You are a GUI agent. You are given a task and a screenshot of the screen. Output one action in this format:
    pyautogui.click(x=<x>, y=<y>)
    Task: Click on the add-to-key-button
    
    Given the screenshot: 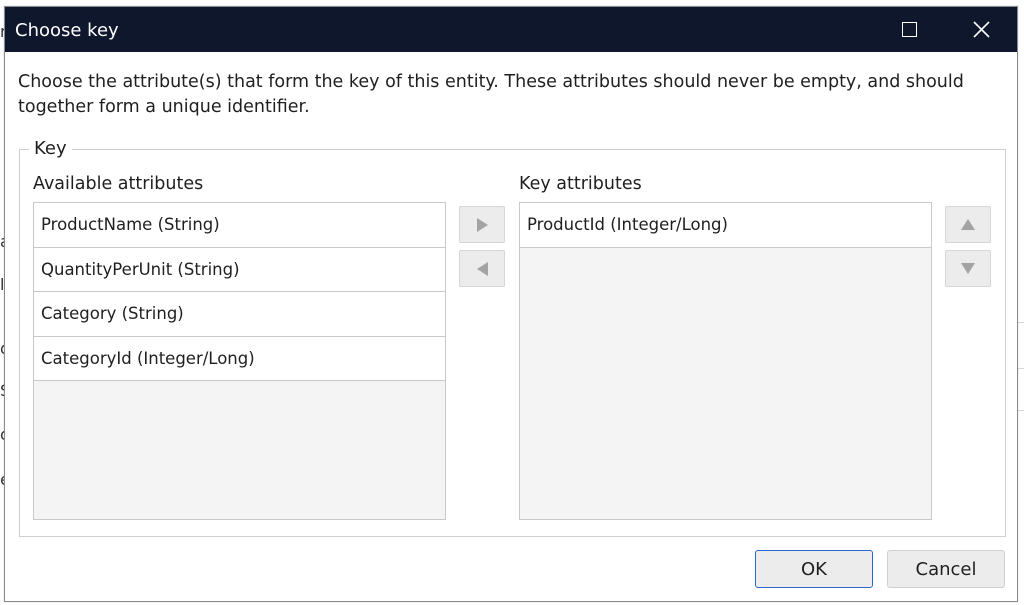 What is the action you would take?
    pyautogui.click(x=482, y=224)
    